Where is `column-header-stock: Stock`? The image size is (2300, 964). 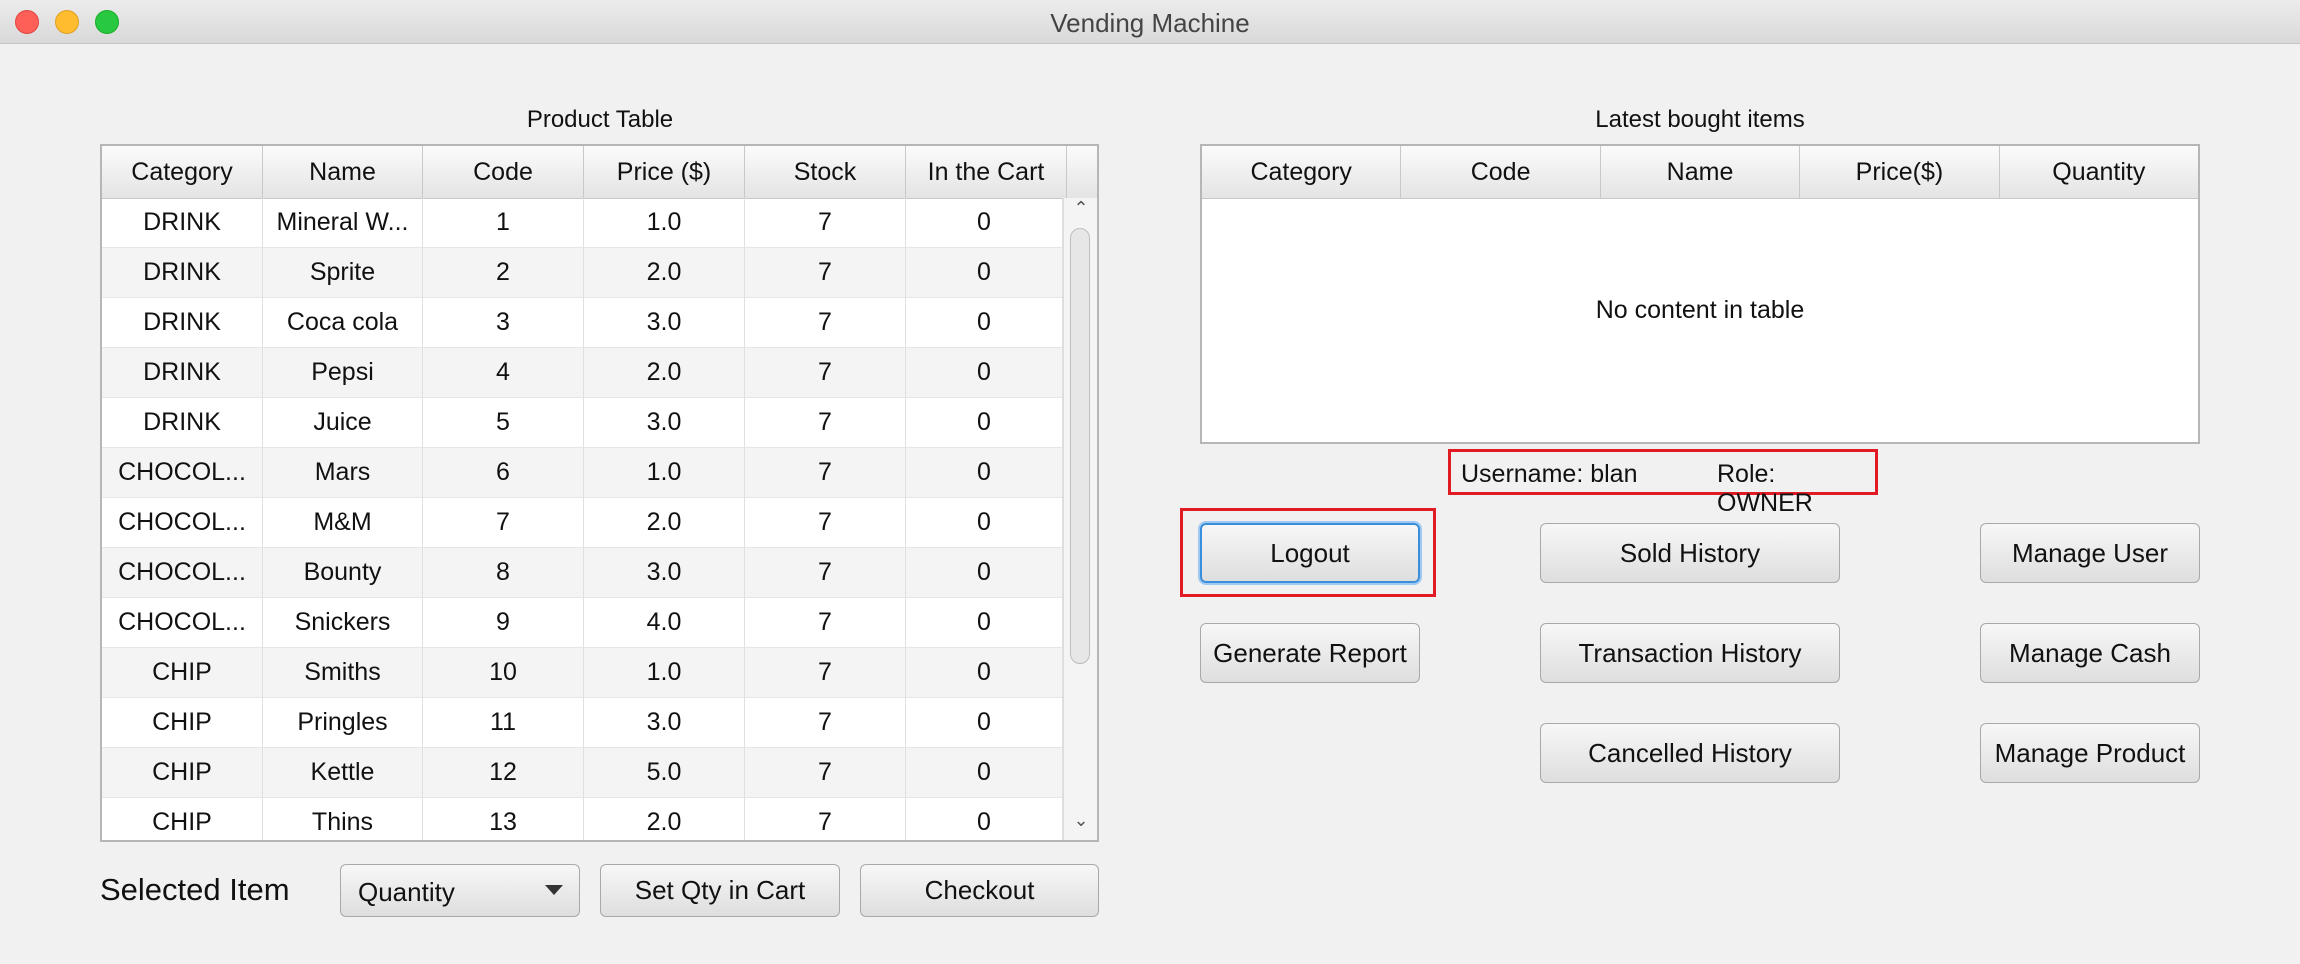
column-header-stock: Stock is located at coordinates (825, 172).